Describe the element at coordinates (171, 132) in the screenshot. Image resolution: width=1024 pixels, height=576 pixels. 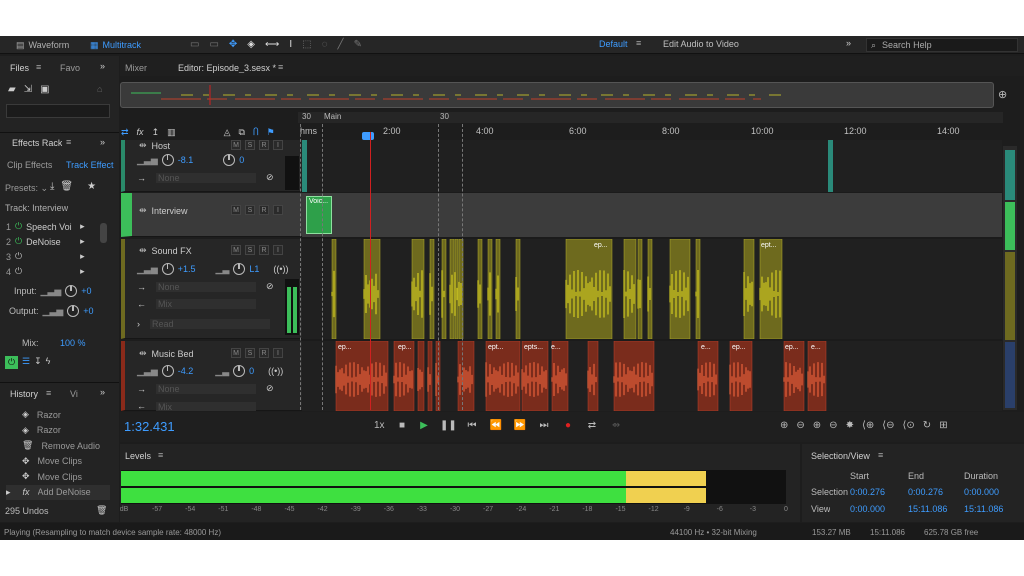
I see `eq-icon: ▥` at that location.